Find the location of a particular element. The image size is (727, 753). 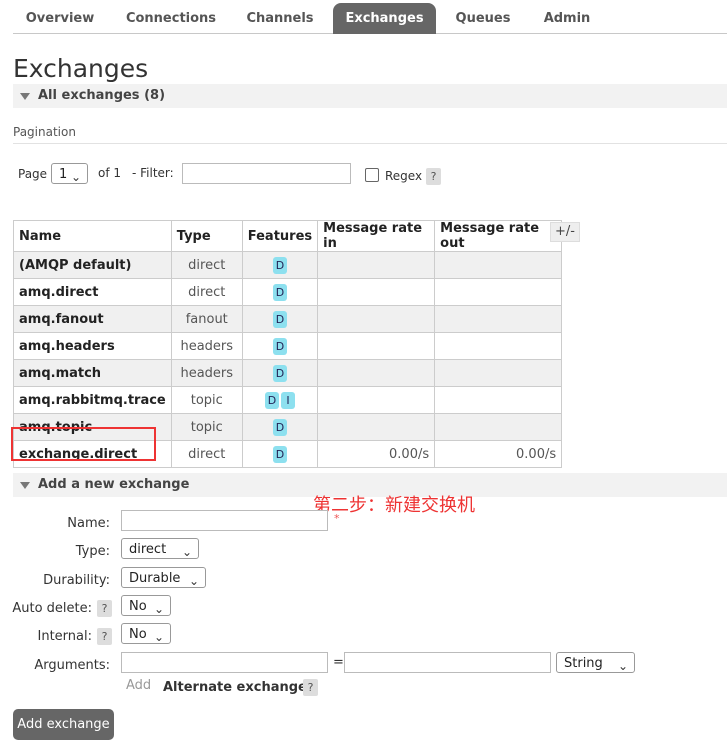

exchange-name-link: amq.match is located at coordinates (92, 373).